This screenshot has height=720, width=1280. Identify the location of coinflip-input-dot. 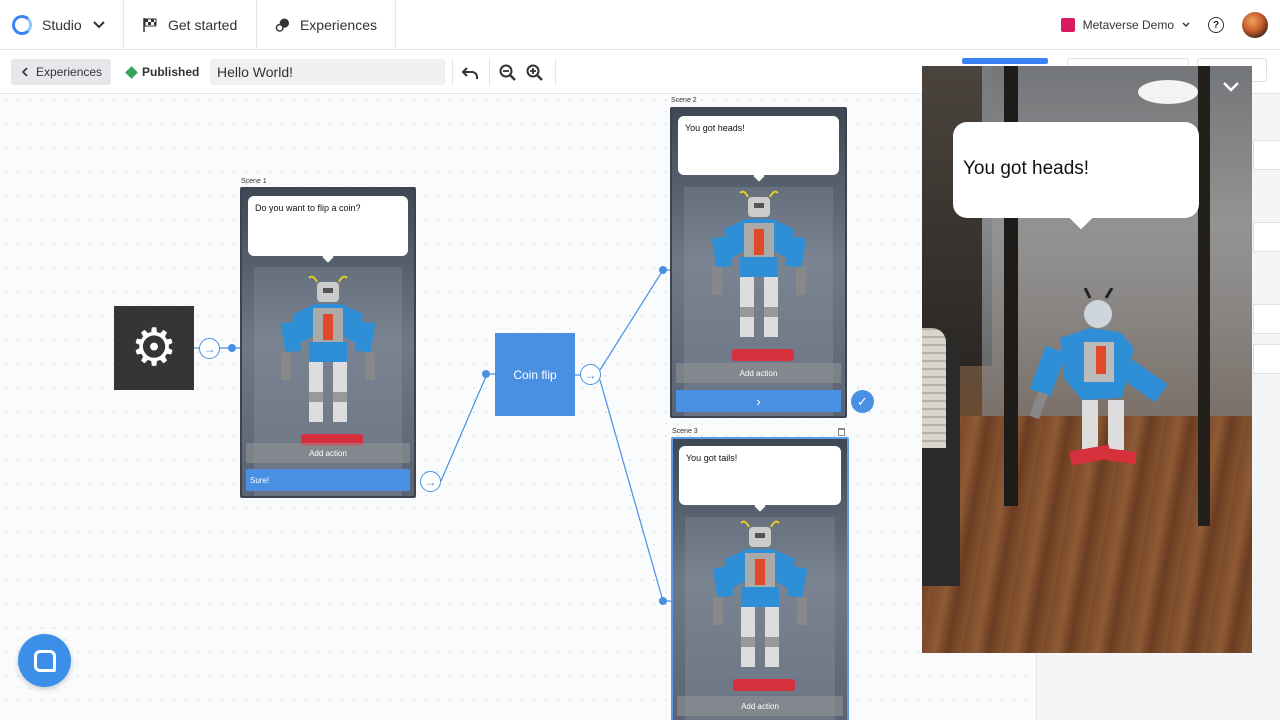
(486, 374).